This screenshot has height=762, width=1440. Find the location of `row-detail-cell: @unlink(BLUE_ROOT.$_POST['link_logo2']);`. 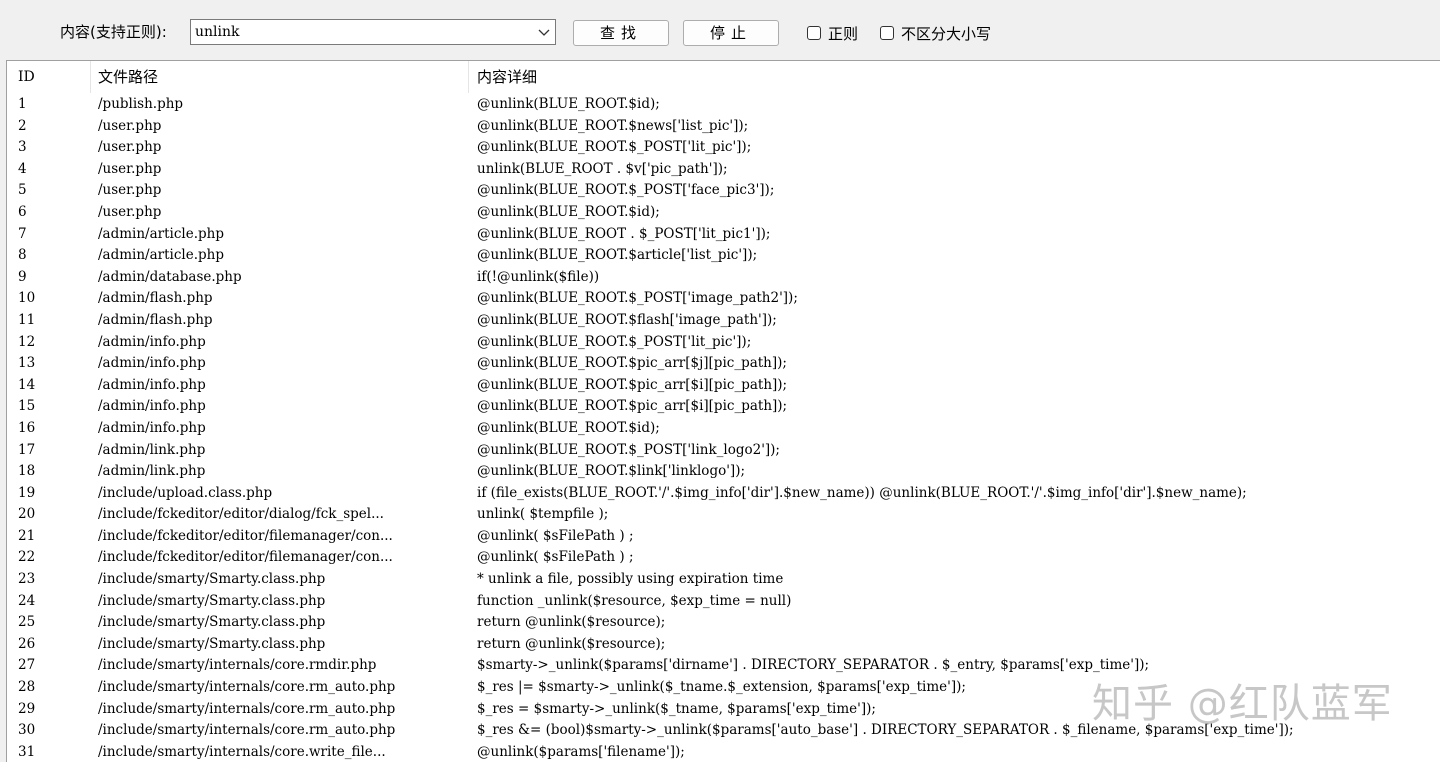

row-detail-cell: @unlink(BLUE_ROOT.$_POST['link_logo2']); is located at coordinates (628, 449).